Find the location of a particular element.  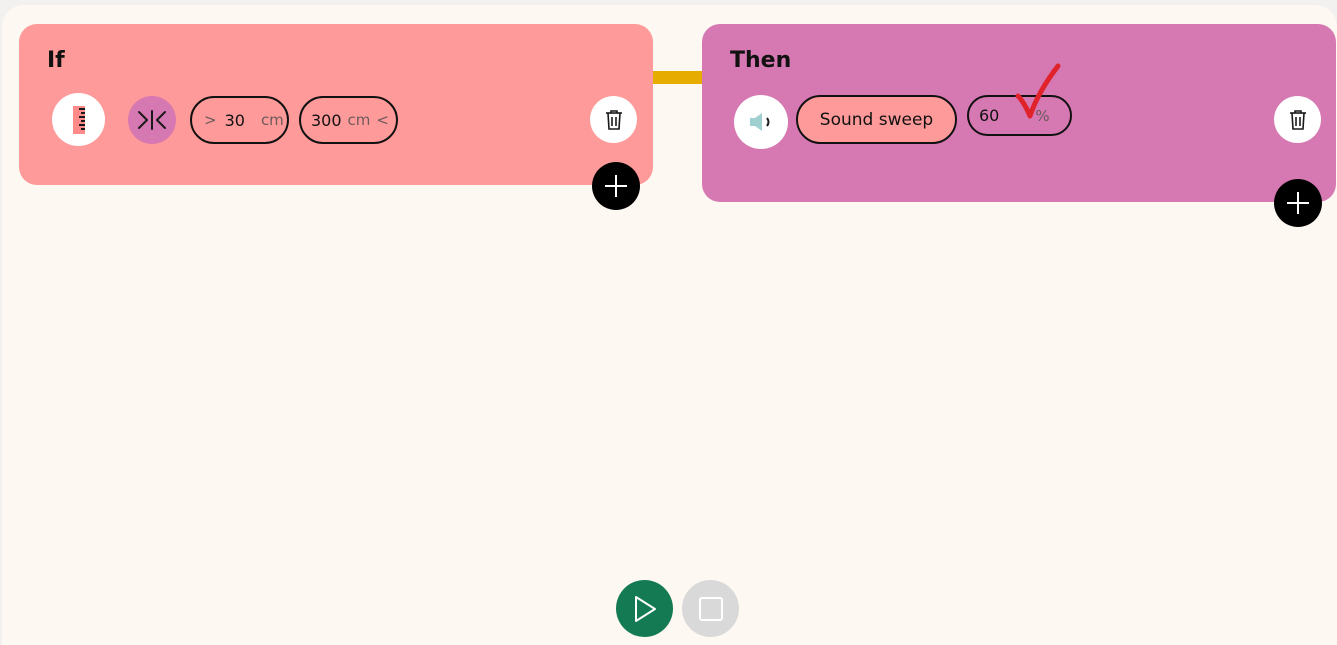

then-delete-button is located at coordinates (1297, 119).